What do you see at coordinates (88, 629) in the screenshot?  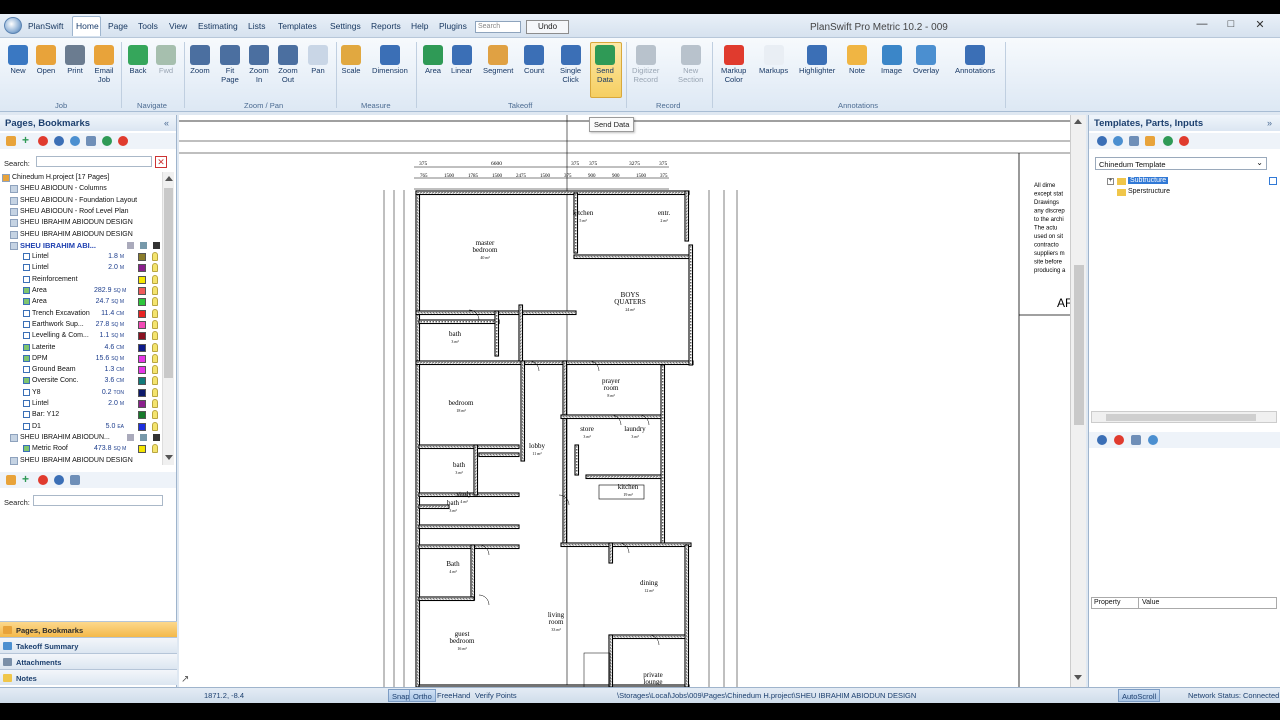 I see `accordion-pages-bookmarks: Pages, Bookmarks` at bounding box center [88, 629].